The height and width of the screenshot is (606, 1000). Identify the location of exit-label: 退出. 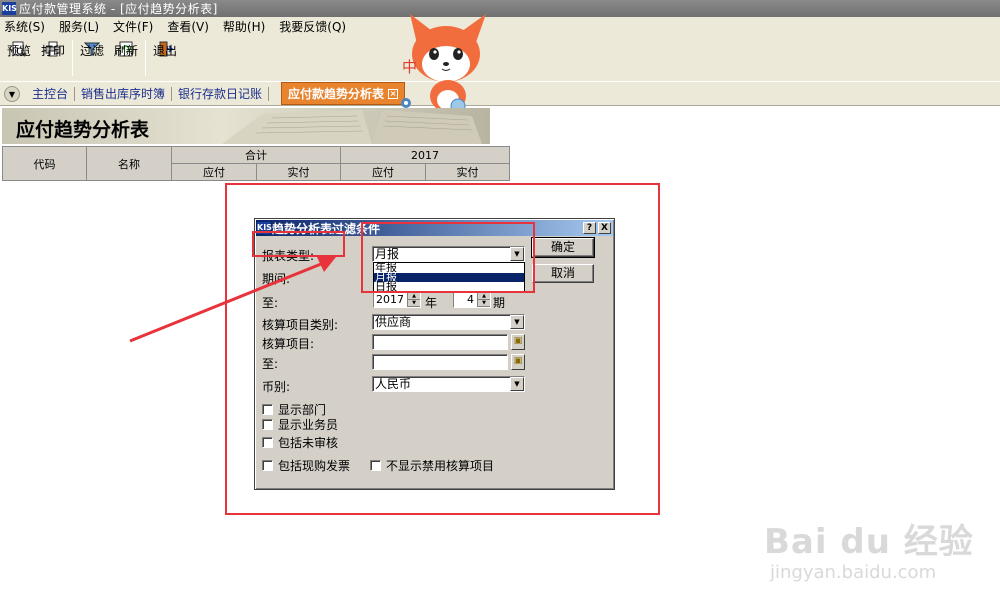
(164, 51).